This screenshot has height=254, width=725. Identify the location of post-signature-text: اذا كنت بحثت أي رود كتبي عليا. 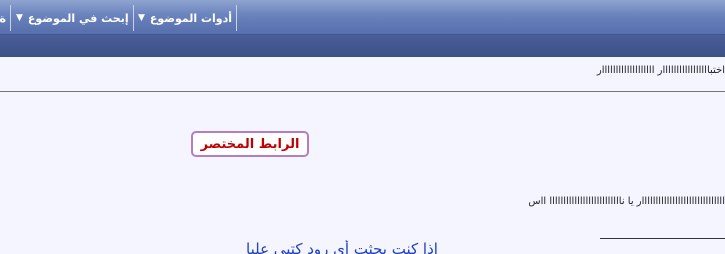
(342, 247).